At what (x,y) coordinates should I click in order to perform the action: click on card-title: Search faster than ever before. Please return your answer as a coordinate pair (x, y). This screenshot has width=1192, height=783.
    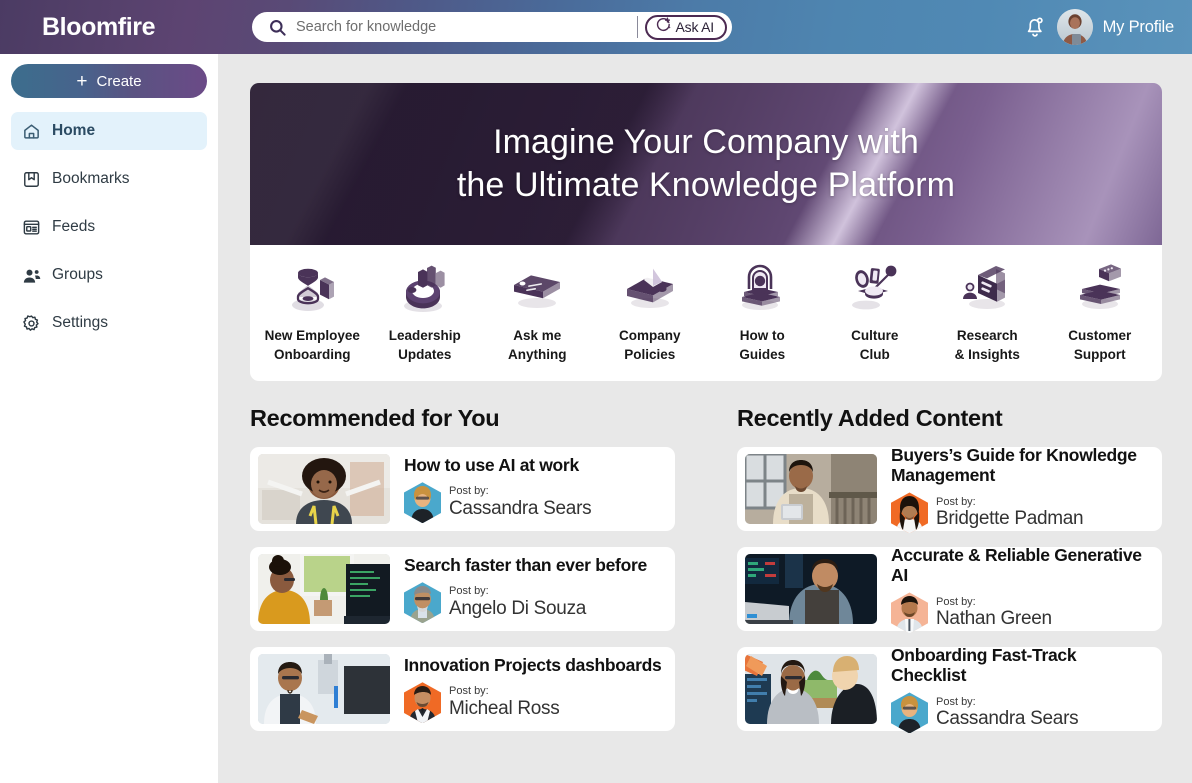
    Looking at the image, I should click on (525, 564).